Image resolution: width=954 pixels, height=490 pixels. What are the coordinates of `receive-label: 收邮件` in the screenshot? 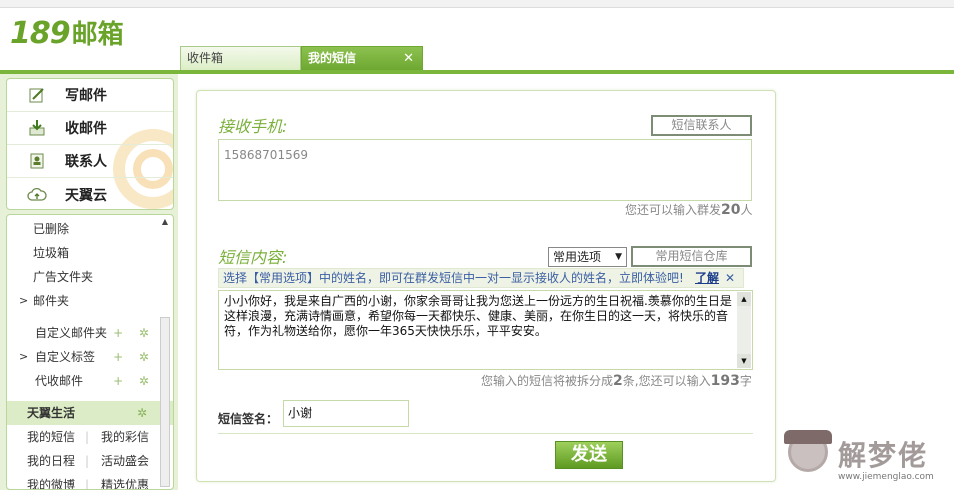 It's located at (86, 129).